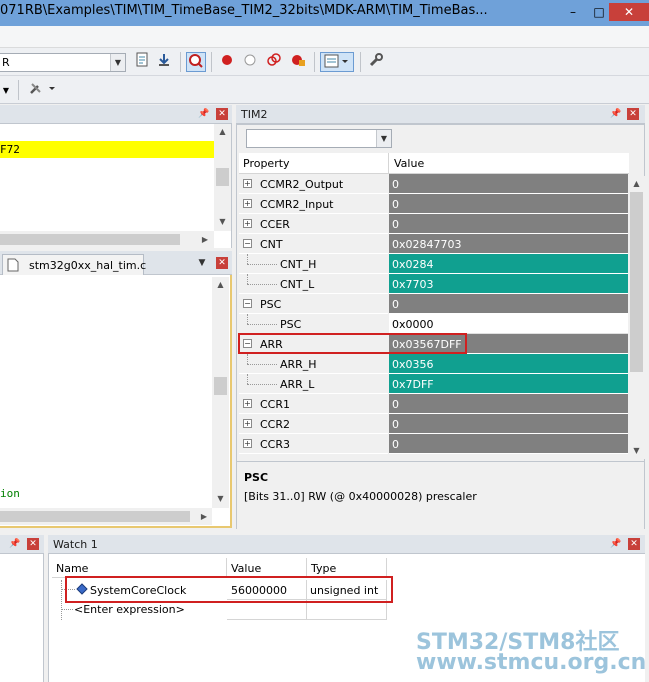  What do you see at coordinates (313, 444) in the screenshot?
I see `property-cell: + CCR3` at bounding box center [313, 444].